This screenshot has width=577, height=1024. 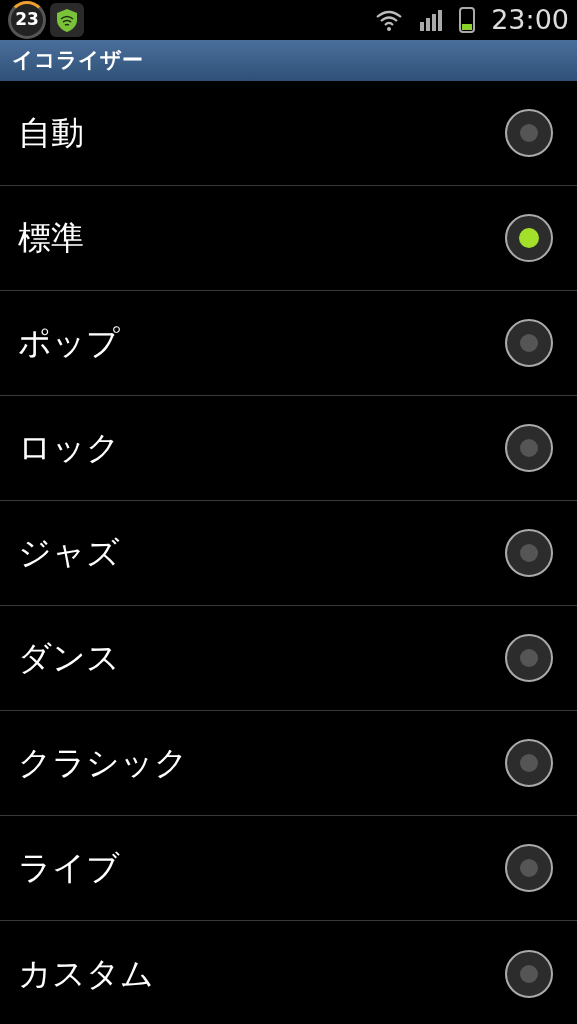 I want to click on option-label: ライブ, so click(x=69, y=868).